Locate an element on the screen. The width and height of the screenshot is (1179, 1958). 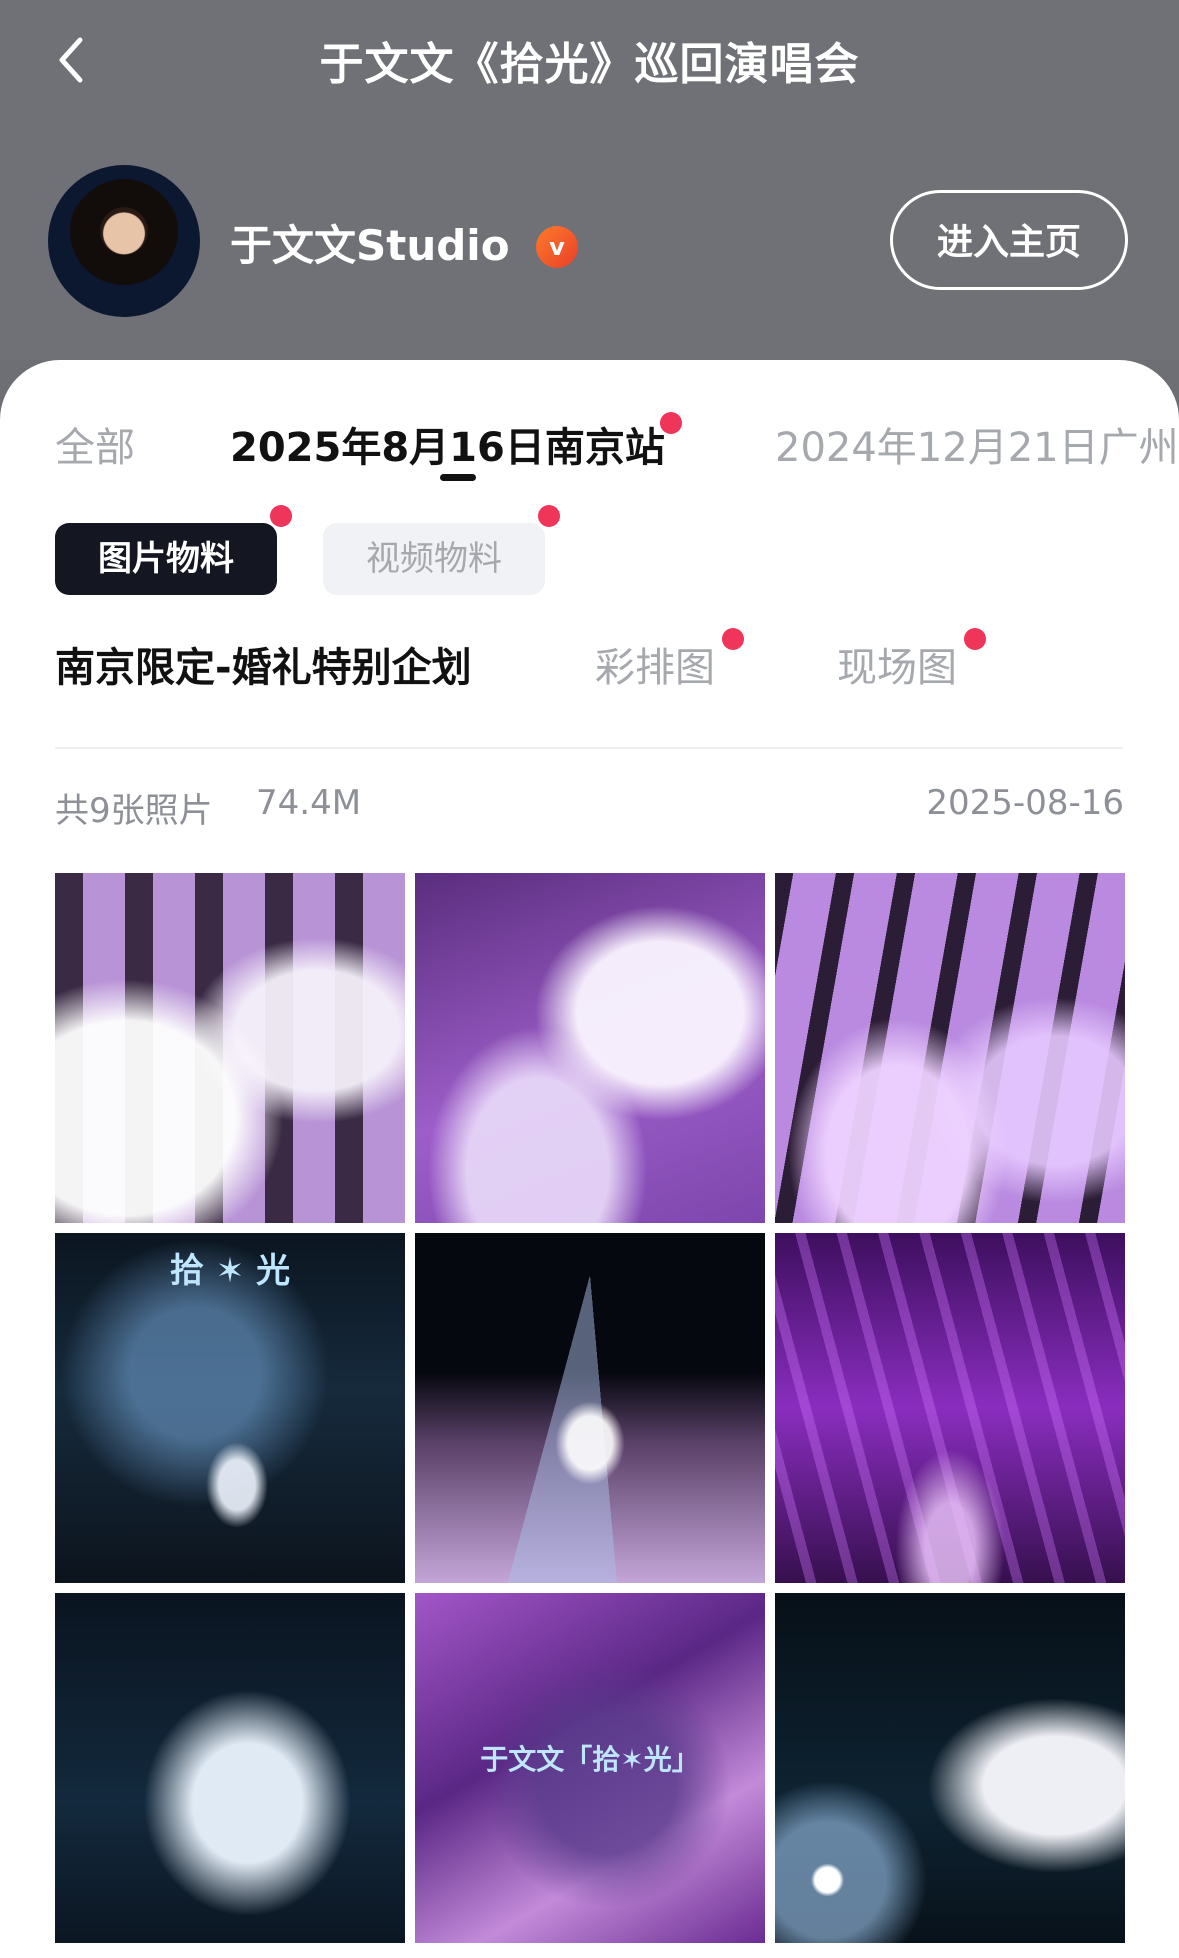
image-material-chip: 图片物料 is located at coordinates (166, 559).